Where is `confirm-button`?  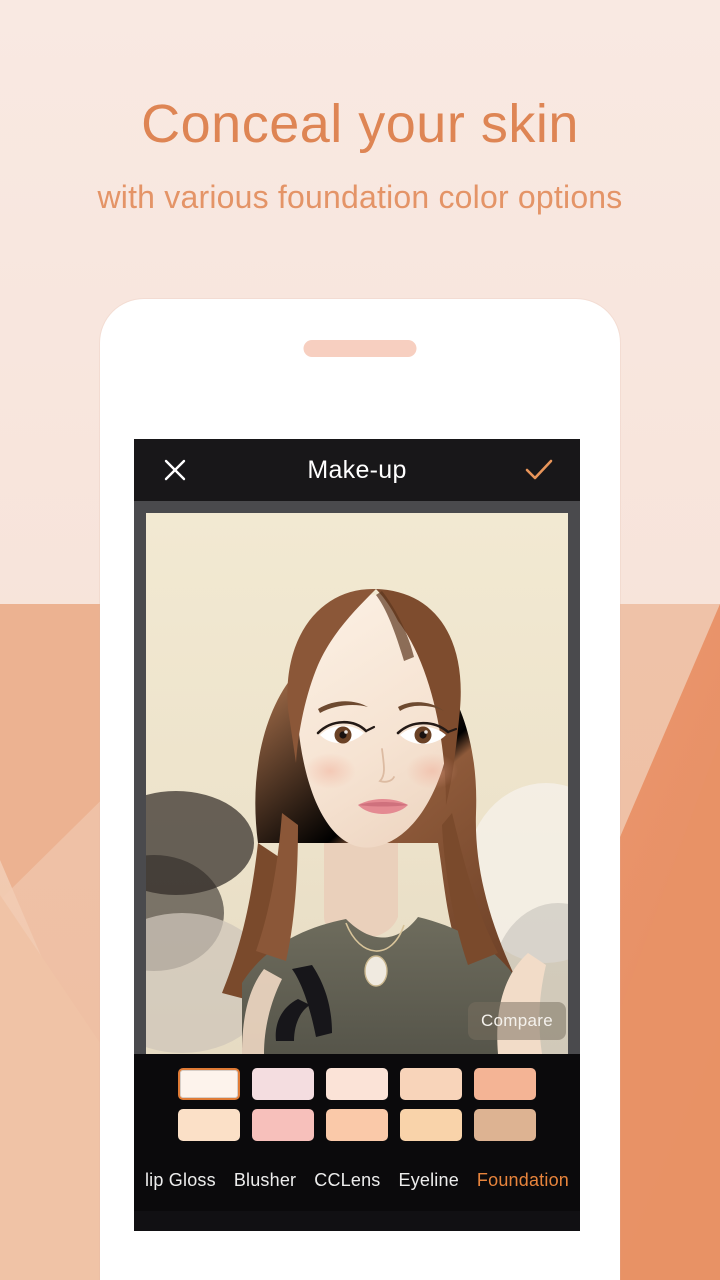
confirm-button is located at coordinates (539, 470).